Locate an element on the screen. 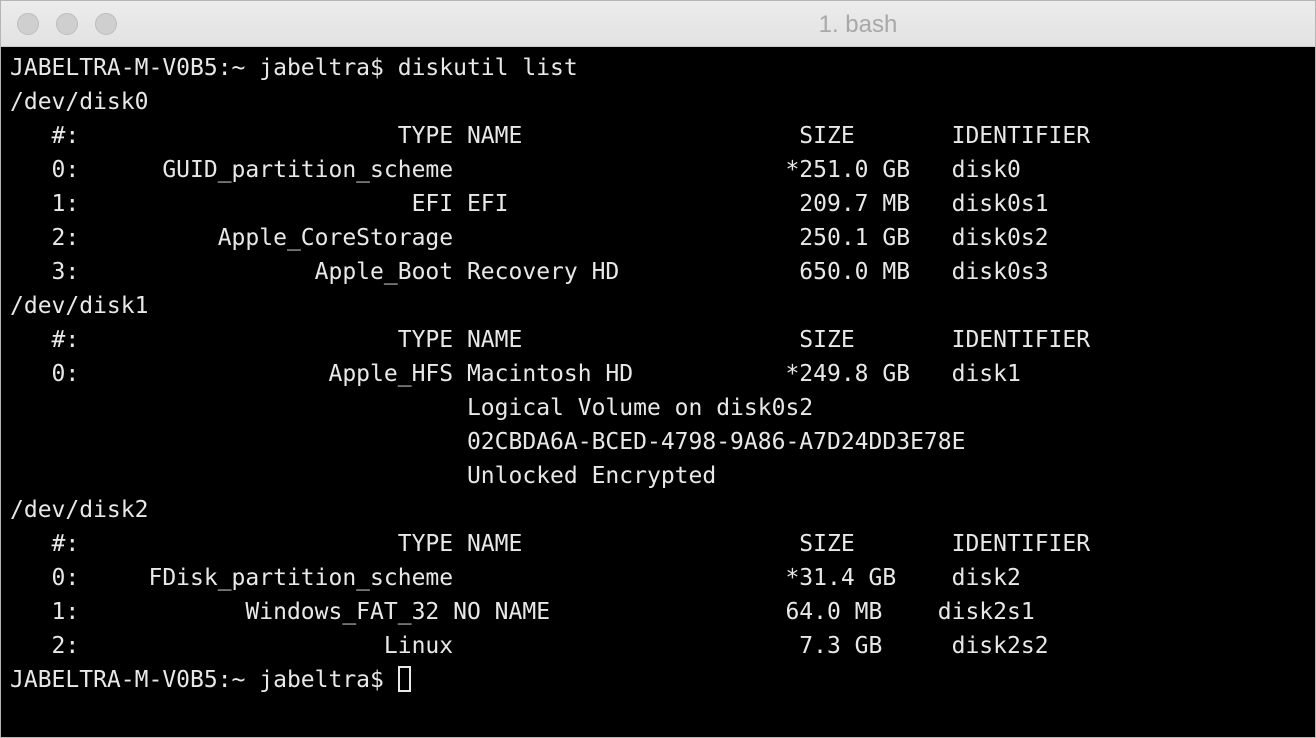  terminal-line: /dev/disk0 is located at coordinates (79, 102).